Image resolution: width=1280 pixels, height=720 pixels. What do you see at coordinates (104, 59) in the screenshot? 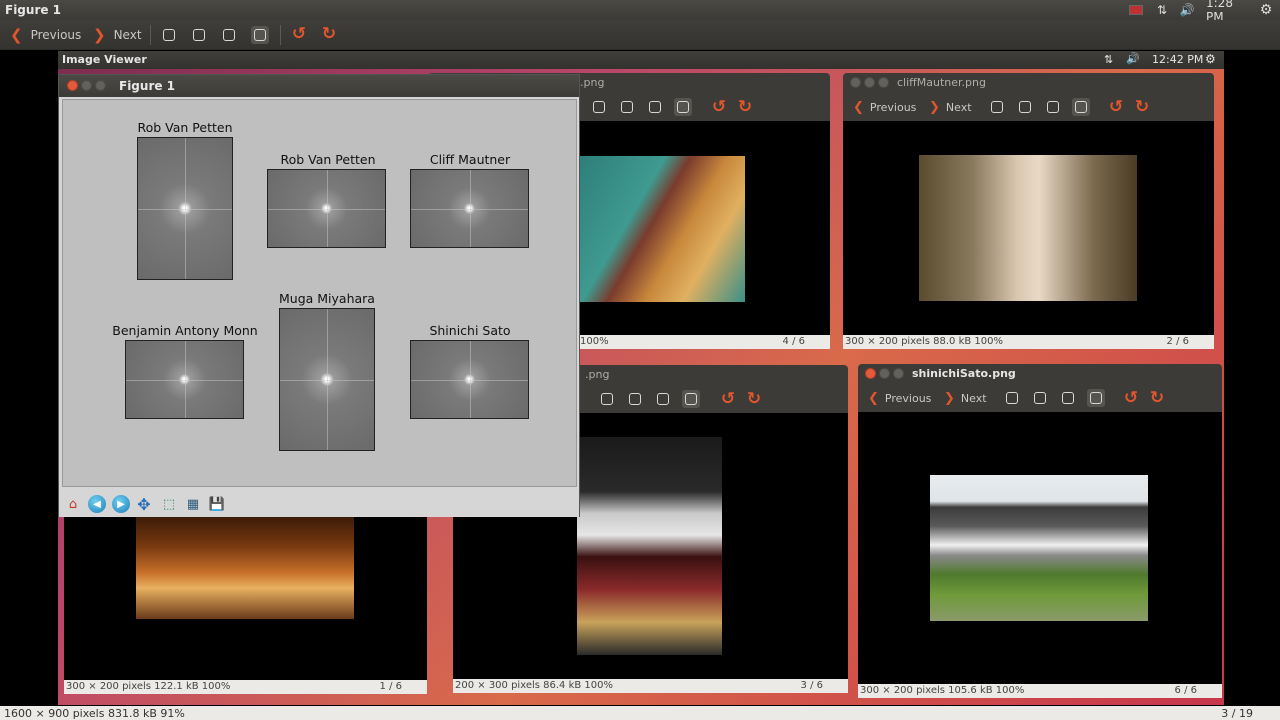
I see `inner-app-title: Image Viewer` at bounding box center [104, 59].